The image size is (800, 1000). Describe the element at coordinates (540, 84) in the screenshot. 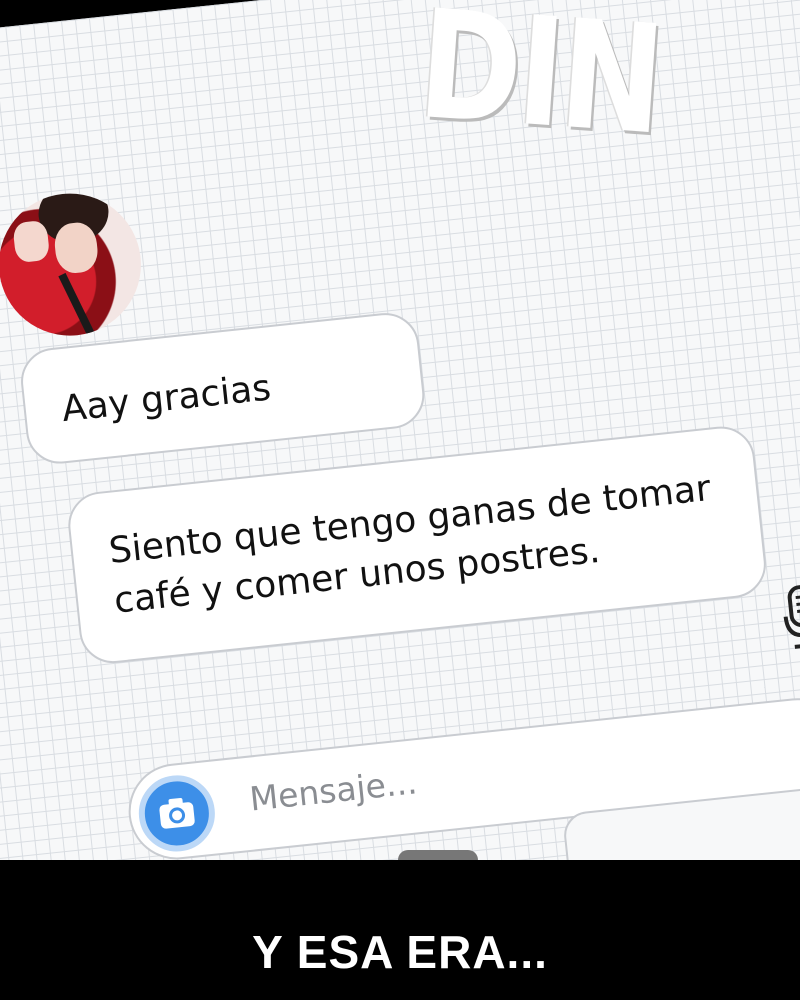

I see `sound-effect: DIN` at that location.